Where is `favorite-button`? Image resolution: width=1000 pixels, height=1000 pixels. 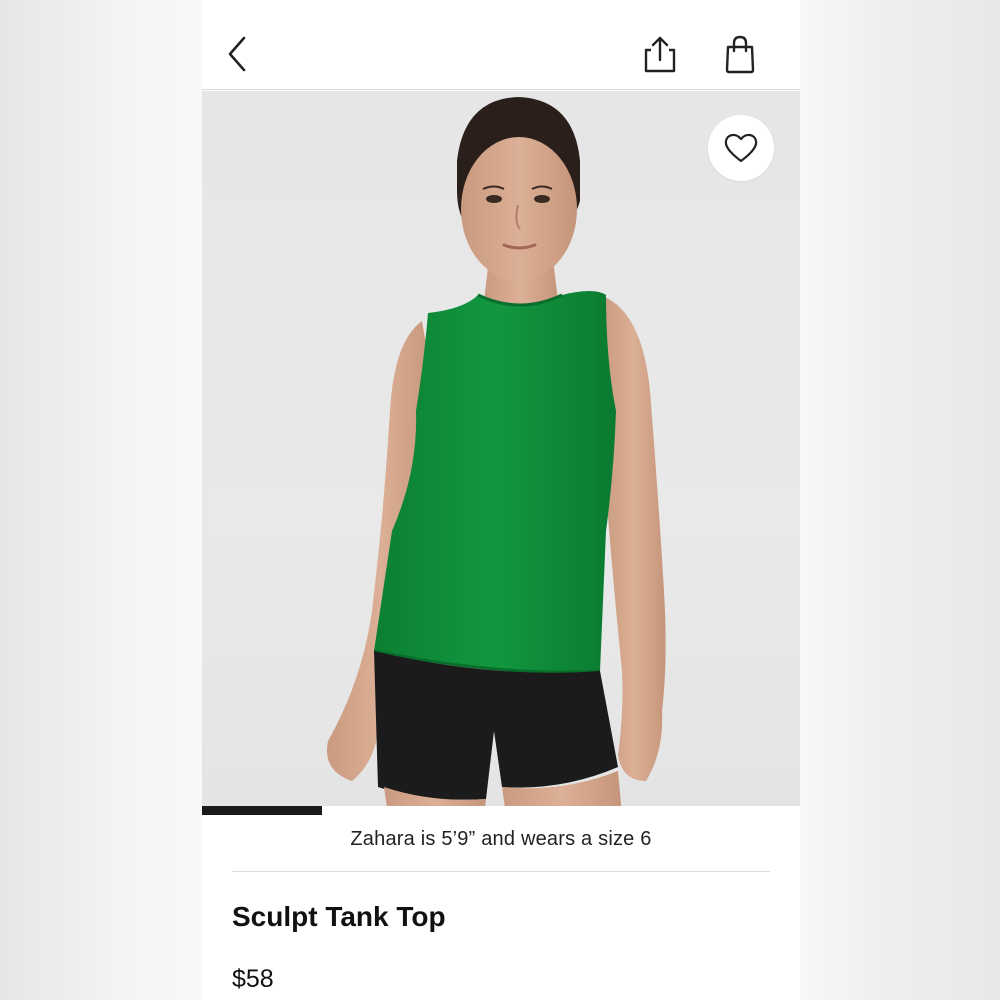
favorite-button is located at coordinates (741, 148).